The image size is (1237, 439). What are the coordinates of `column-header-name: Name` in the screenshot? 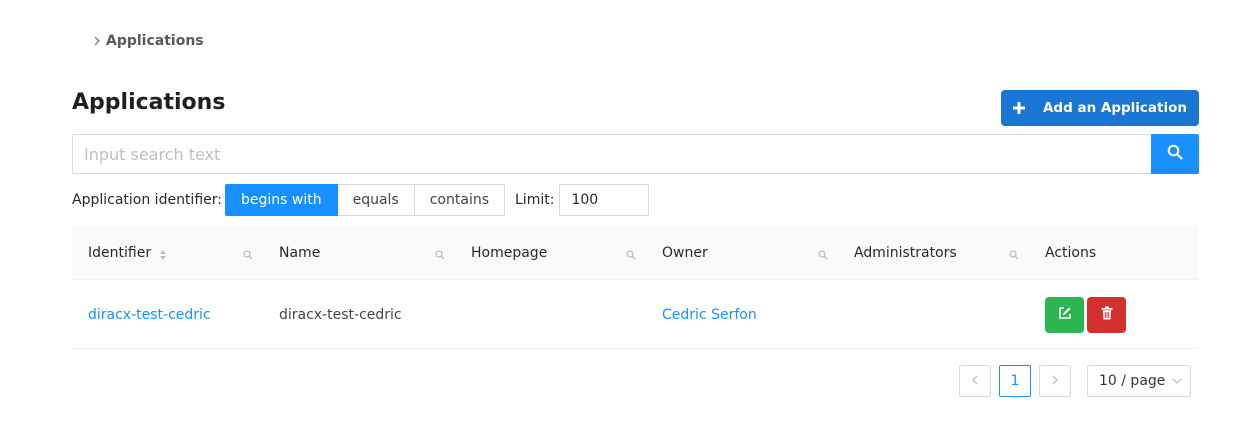 It's located at (359, 253).